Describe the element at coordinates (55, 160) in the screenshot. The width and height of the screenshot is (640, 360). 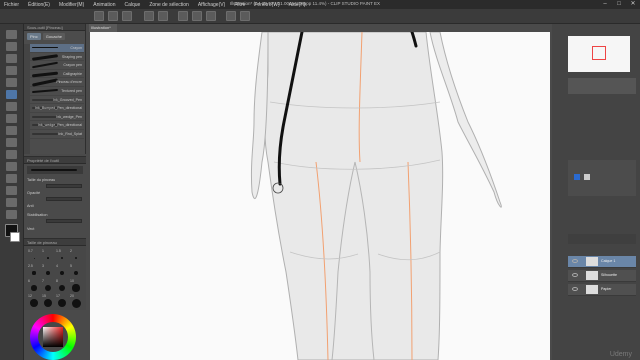
I see `tool-property-header: Propriété de l'outil` at that location.